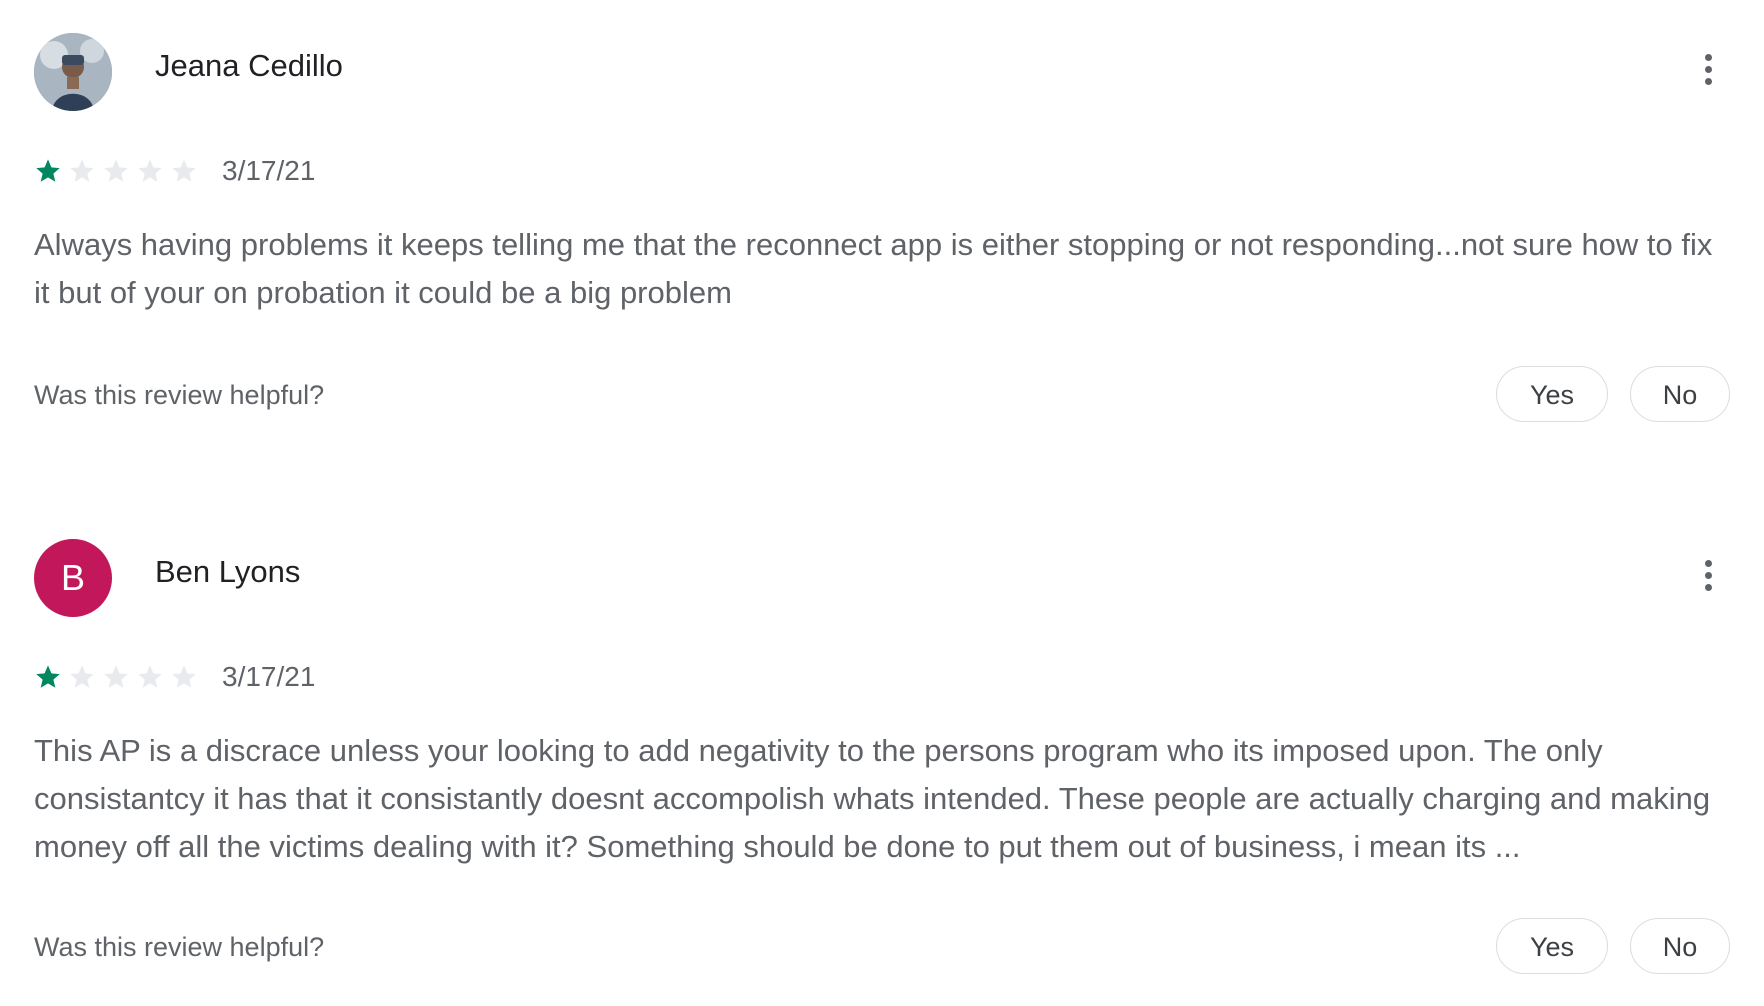  What do you see at coordinates (228, 571) in the screenshot?
I see `review-author: Ben Lyons` at bounding box center [228, 571].